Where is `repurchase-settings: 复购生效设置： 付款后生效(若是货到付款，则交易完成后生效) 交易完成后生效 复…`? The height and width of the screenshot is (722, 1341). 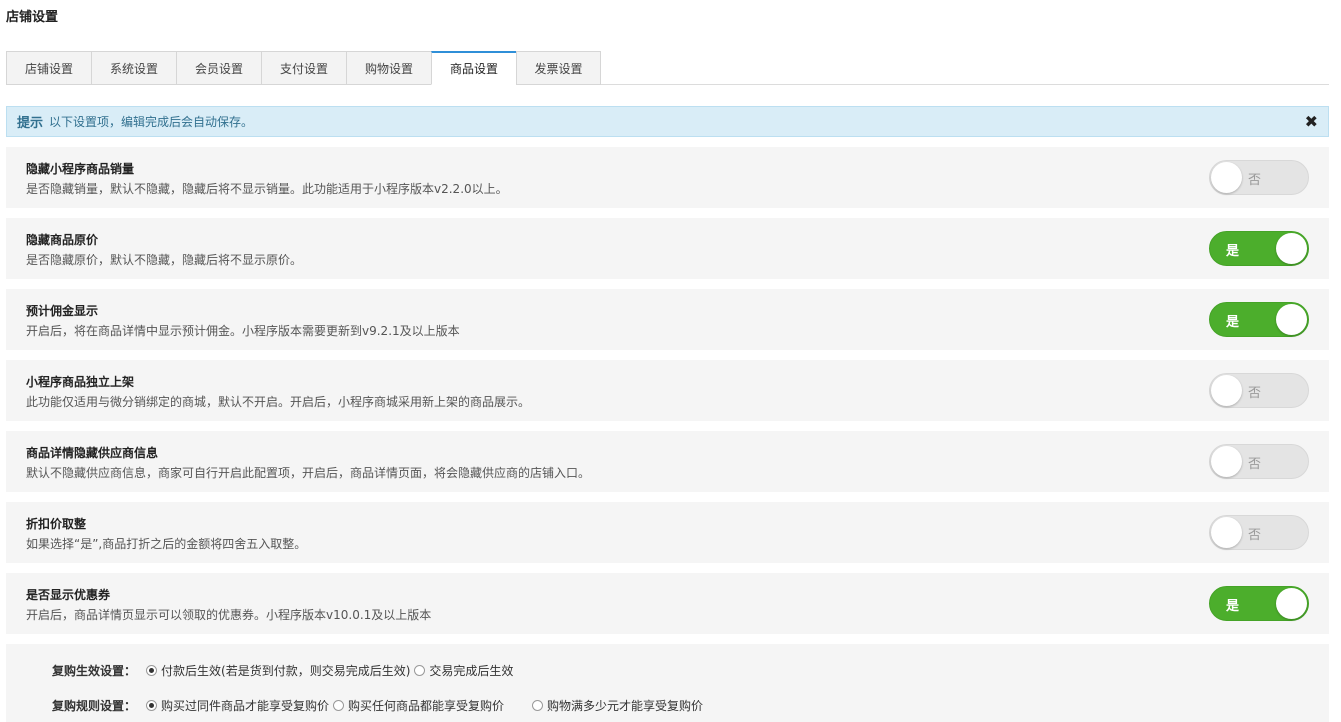
repurchase-settings: 复购生效设置： 付款后生效(若是货到付款，则交易完成后生效) 交易完成后生效 复… is located at coordinates (667, 683).